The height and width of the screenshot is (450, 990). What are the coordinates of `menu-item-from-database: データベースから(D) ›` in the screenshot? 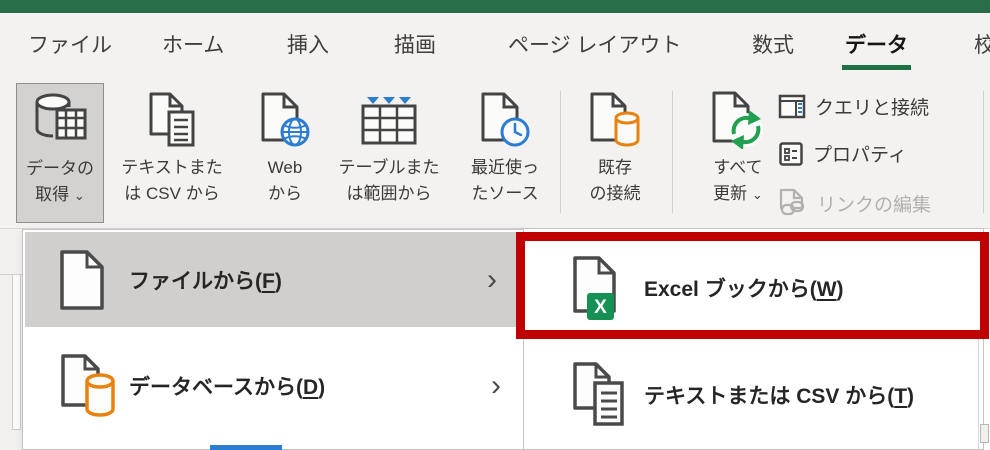 It's located at (273, 386).